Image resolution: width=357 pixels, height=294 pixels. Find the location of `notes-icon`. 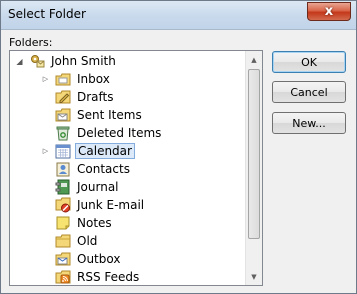

notes-icon is located at coordinates (63, 223).